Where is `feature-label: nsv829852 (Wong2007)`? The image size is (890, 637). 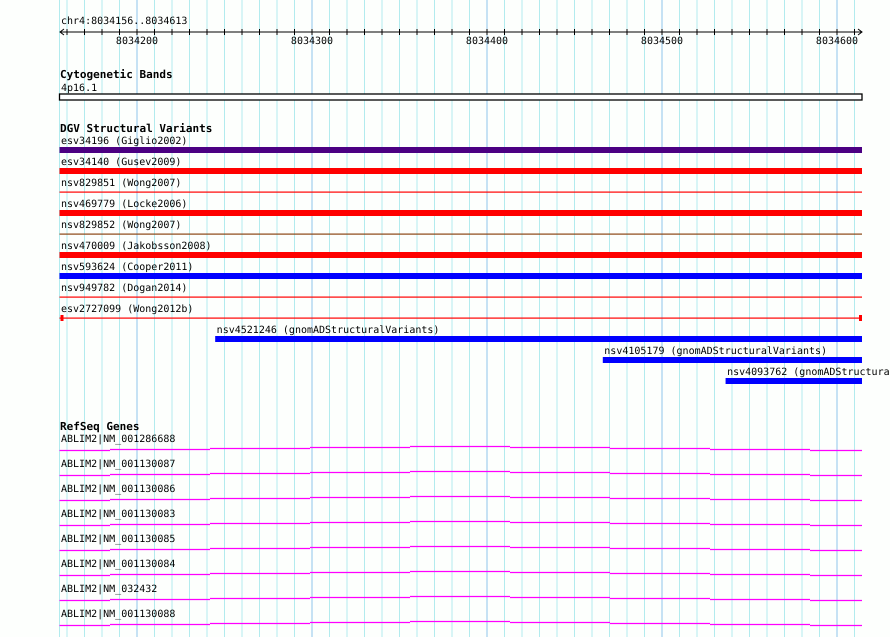
feature-label: nsv829852 (Wong2007) is located at coordinates (121, 225).